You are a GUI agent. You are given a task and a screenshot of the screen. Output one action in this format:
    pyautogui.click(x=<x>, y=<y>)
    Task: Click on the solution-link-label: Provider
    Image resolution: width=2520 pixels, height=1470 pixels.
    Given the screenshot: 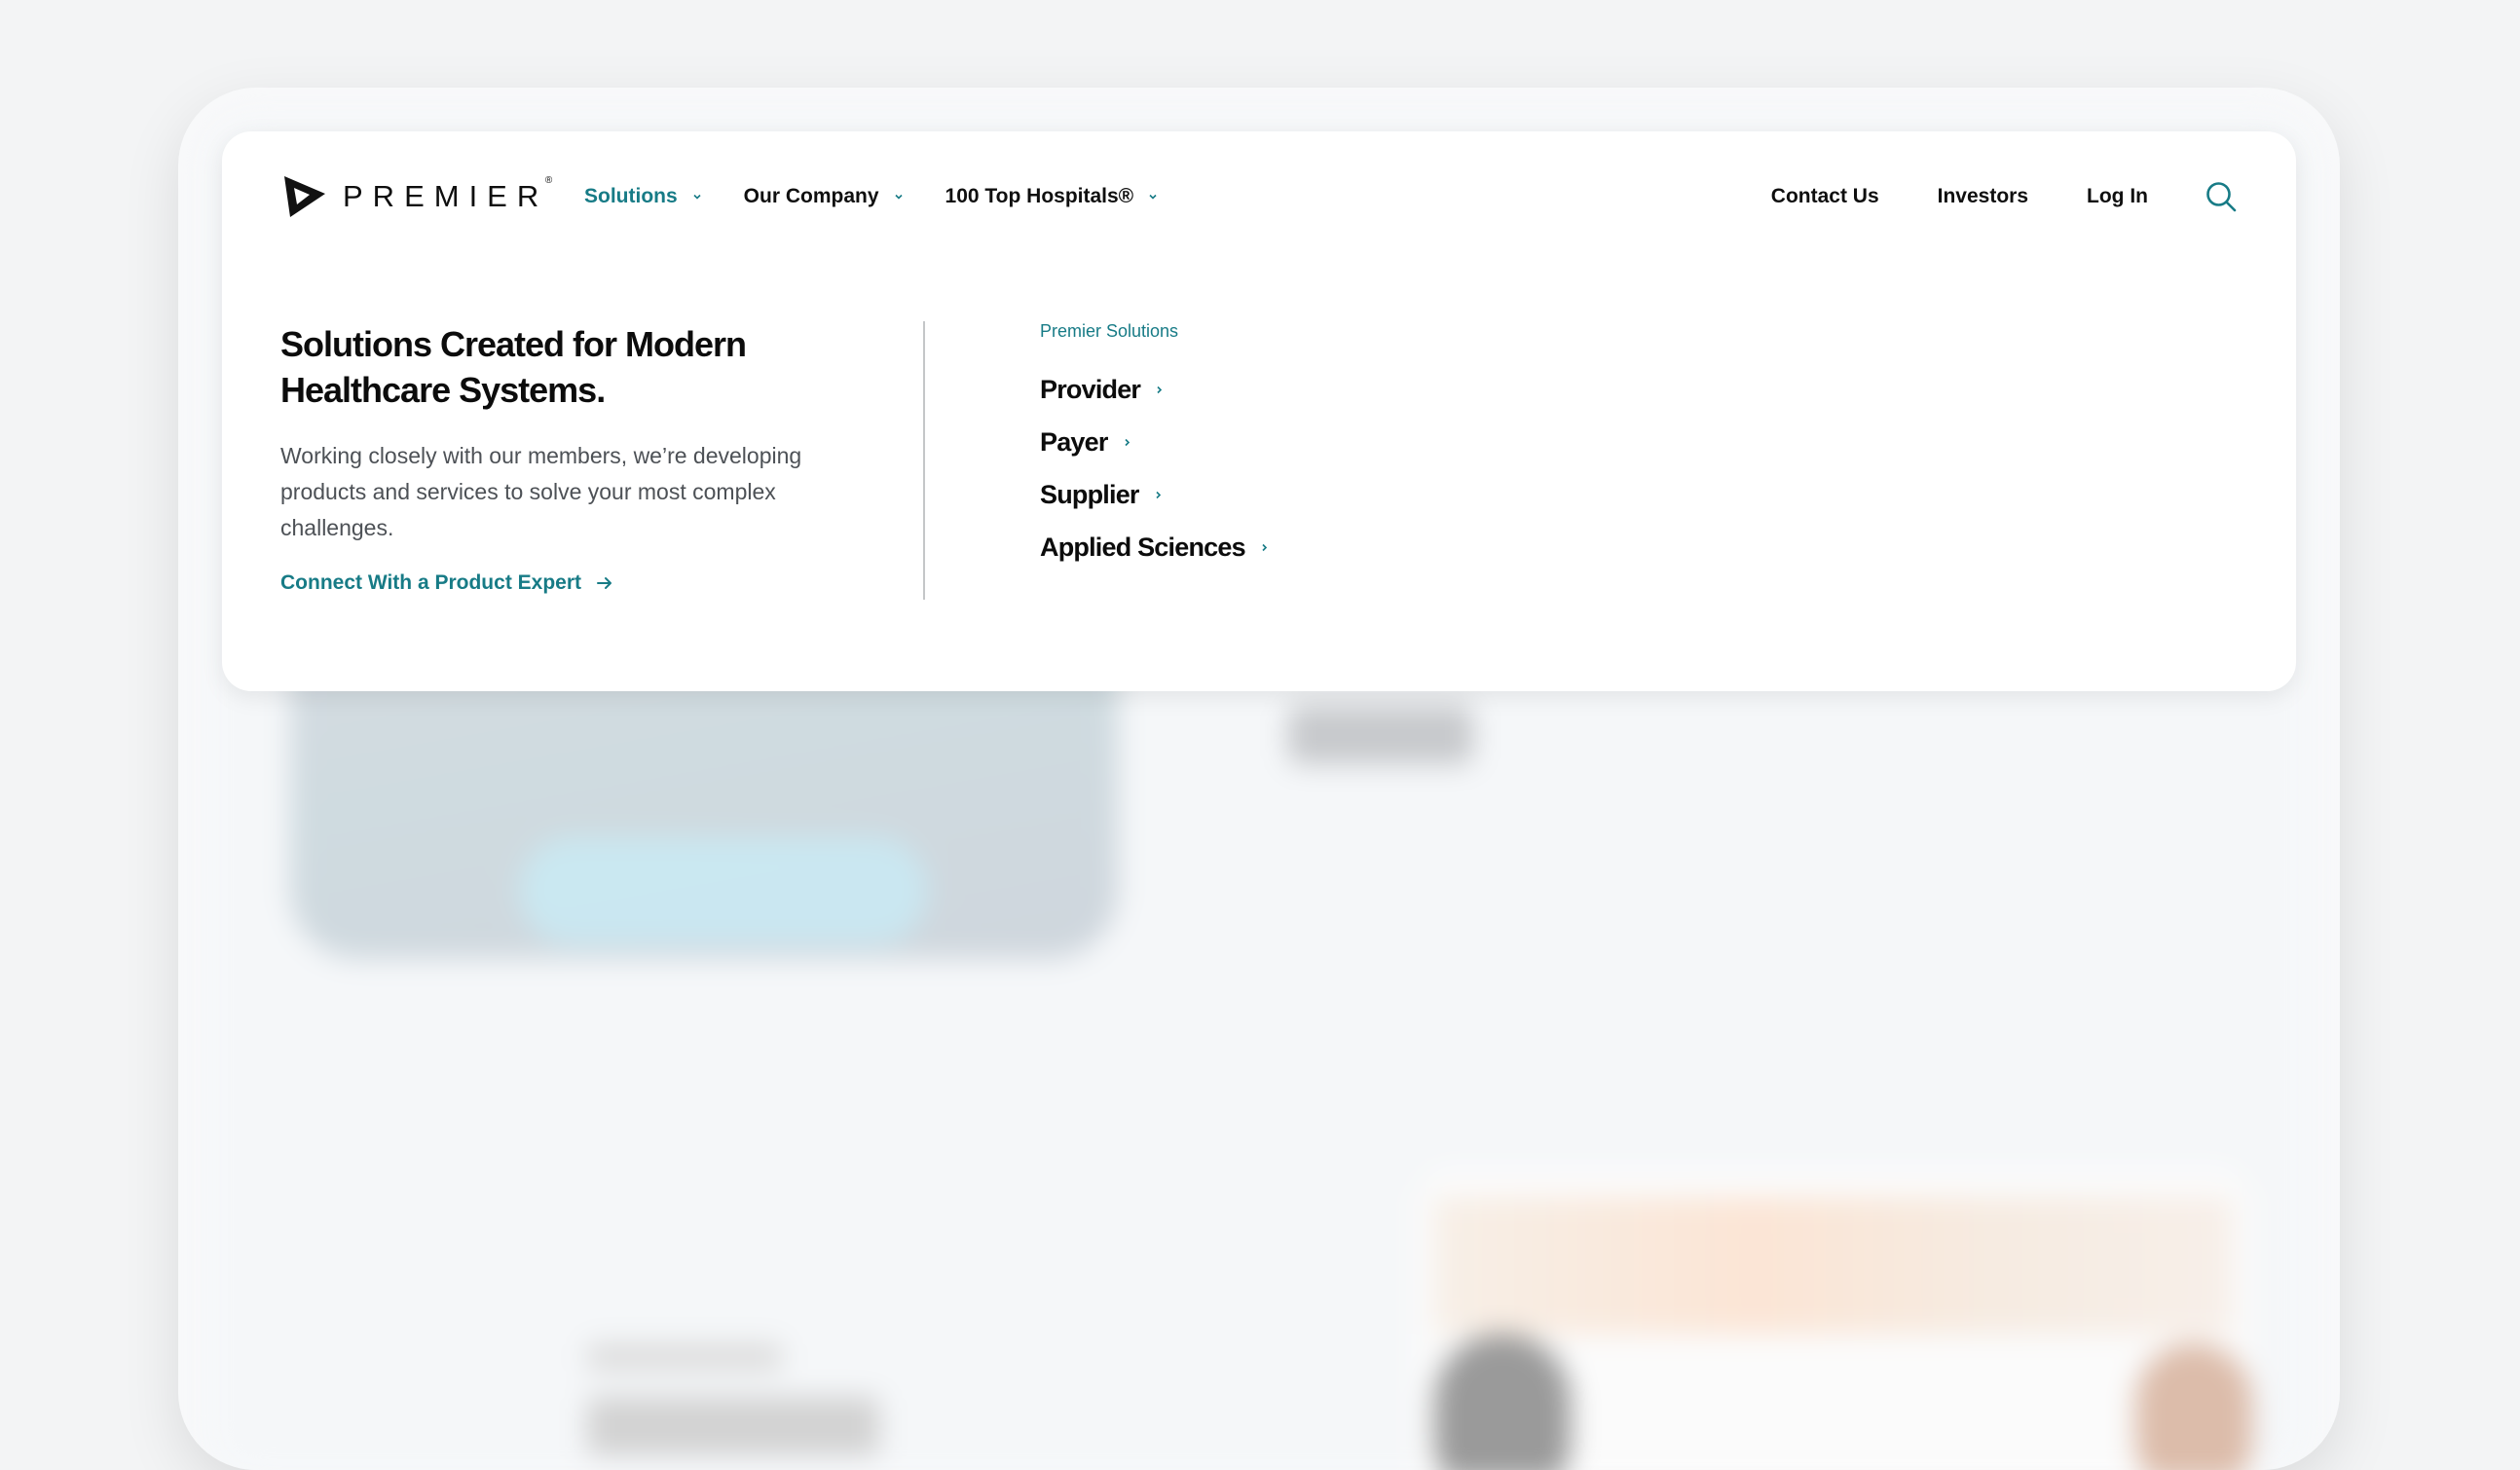 What is the action you would take?
    pyautogui.click(x=1090, y=389)
    